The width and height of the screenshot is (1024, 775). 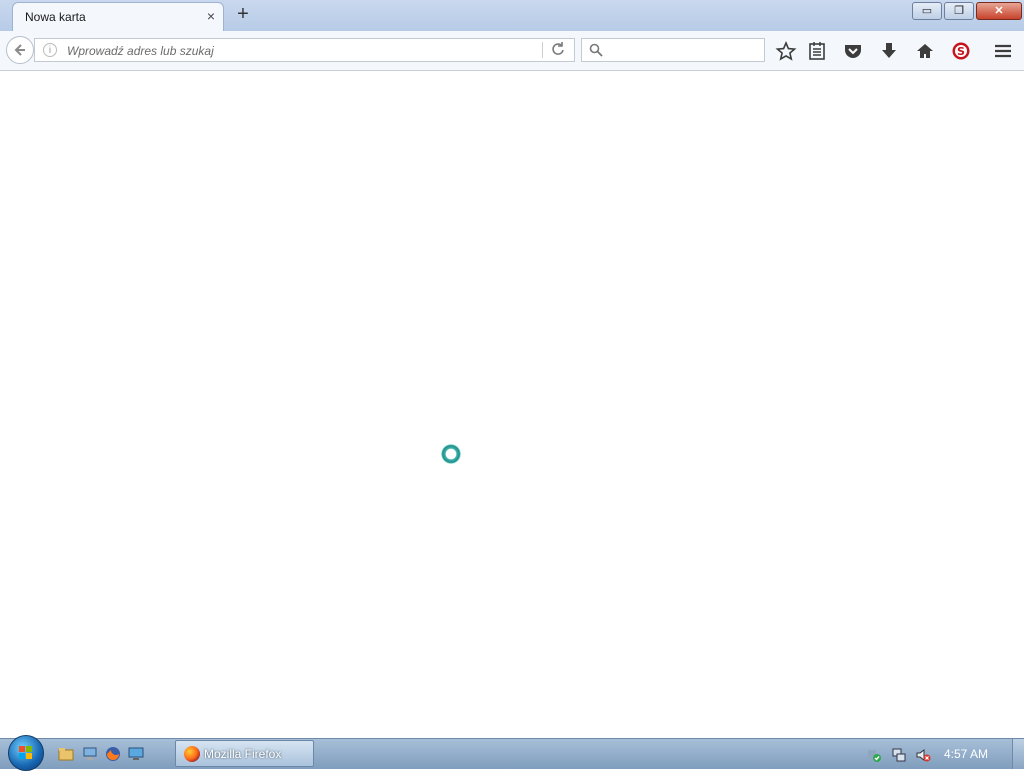 What do you see at coordinates (558, 49) in the screenshot?
I see `reload-icon` at bounding box center [558, 49].